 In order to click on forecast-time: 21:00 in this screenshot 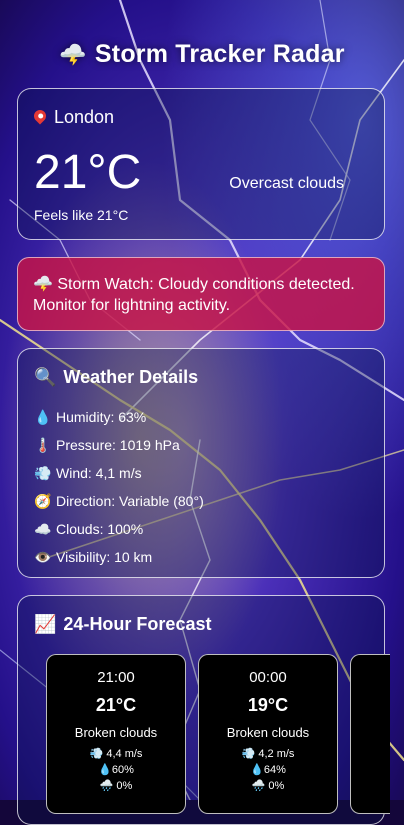, I will do `click(116, 677)`.